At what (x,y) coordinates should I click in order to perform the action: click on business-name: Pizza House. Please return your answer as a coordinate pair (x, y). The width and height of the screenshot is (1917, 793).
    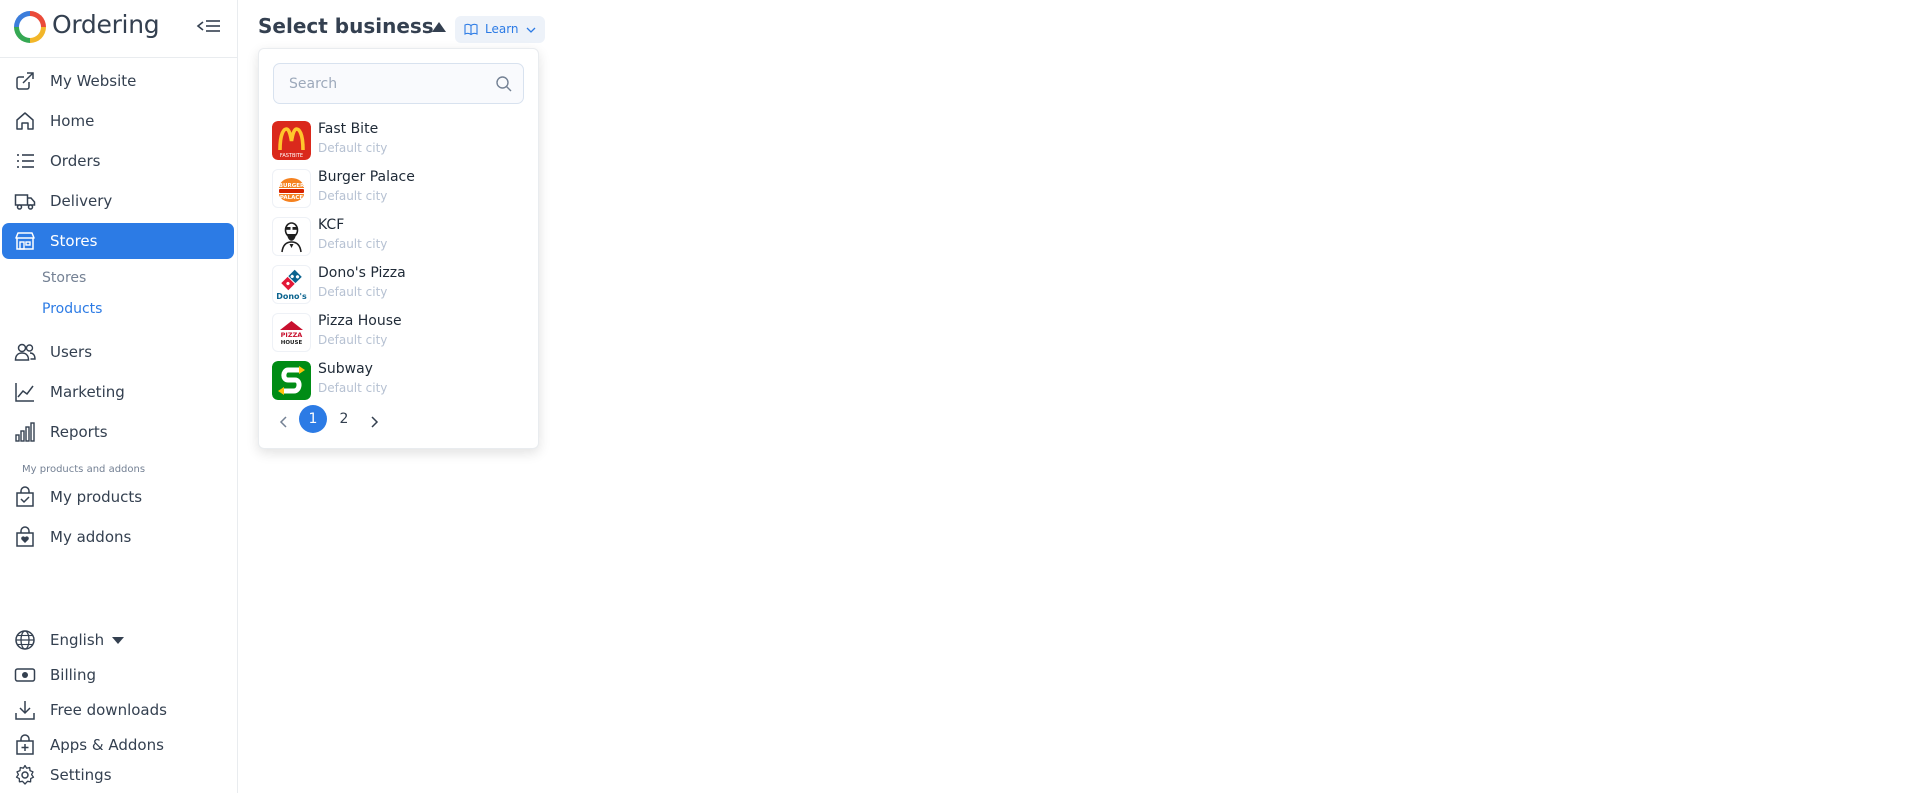
    Looking at the image, I should click on (360, 321).